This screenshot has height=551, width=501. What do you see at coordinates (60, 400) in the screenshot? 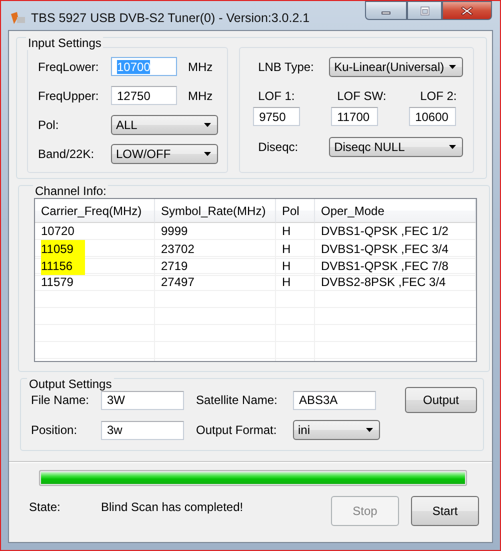
I see `field-label: File Name:` at bounding box center [60, 400].